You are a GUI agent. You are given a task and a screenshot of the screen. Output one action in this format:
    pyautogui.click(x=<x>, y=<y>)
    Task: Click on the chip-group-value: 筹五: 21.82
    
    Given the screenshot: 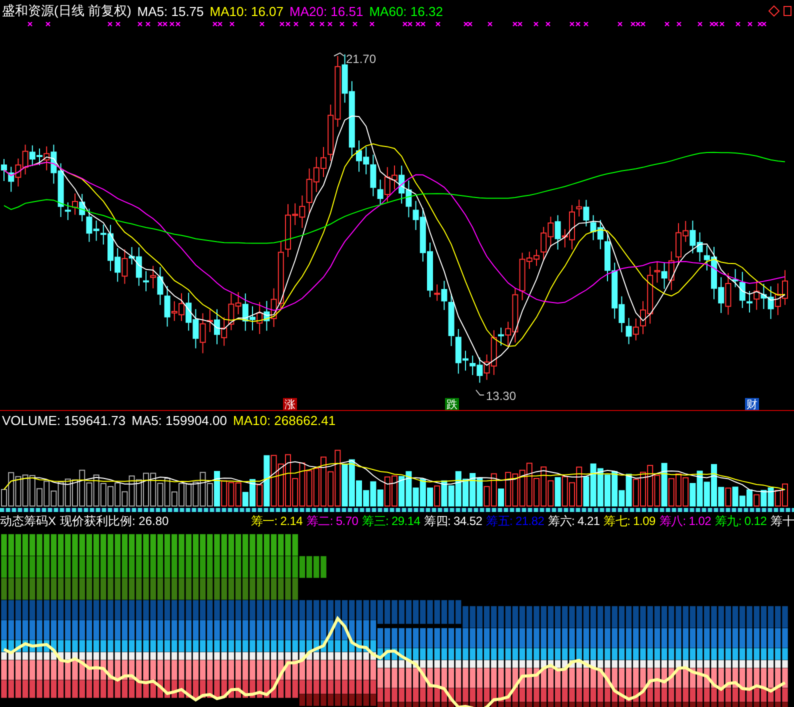 What is the action you would take?
    pyautogui.click(x=515, y=521)
    